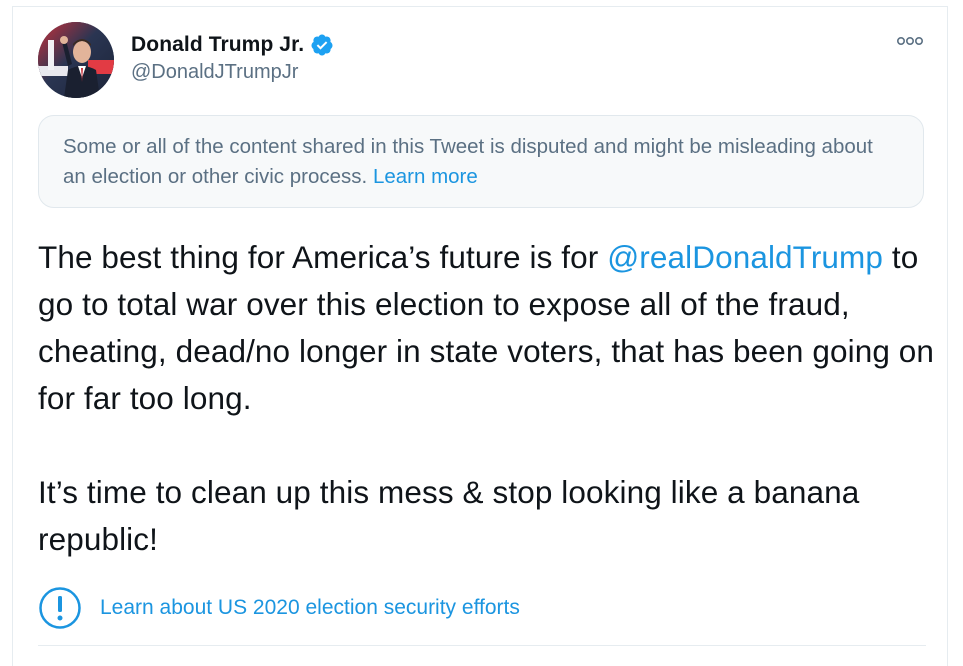 The image size is (963, 666). I want to click on profile-photo-image, so click(76, 60).